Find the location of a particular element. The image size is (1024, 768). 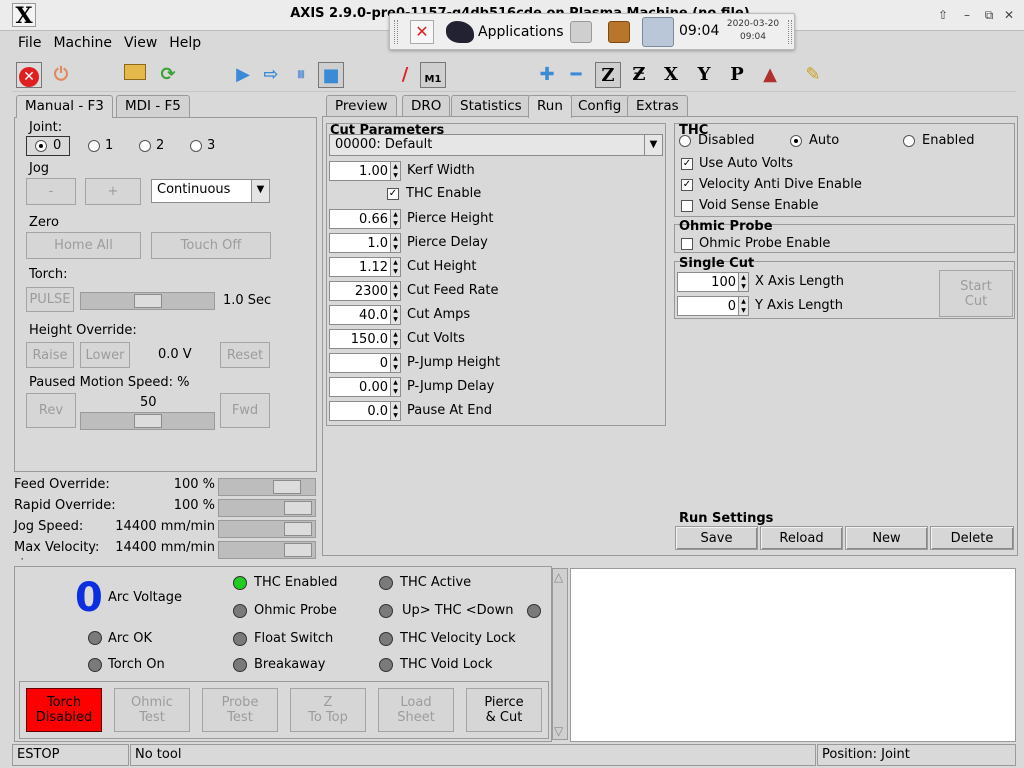

shade-icon: ⇧ is located at coordinates (943, 15).